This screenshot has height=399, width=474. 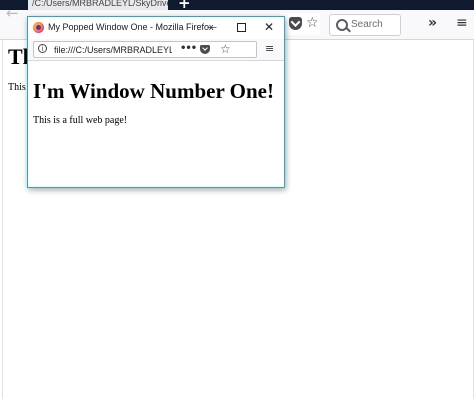 What do you see at coordinates (12, 13) in the screenshot?
I see `back-arrow-icon: ←` at bounding box center [12, 13].